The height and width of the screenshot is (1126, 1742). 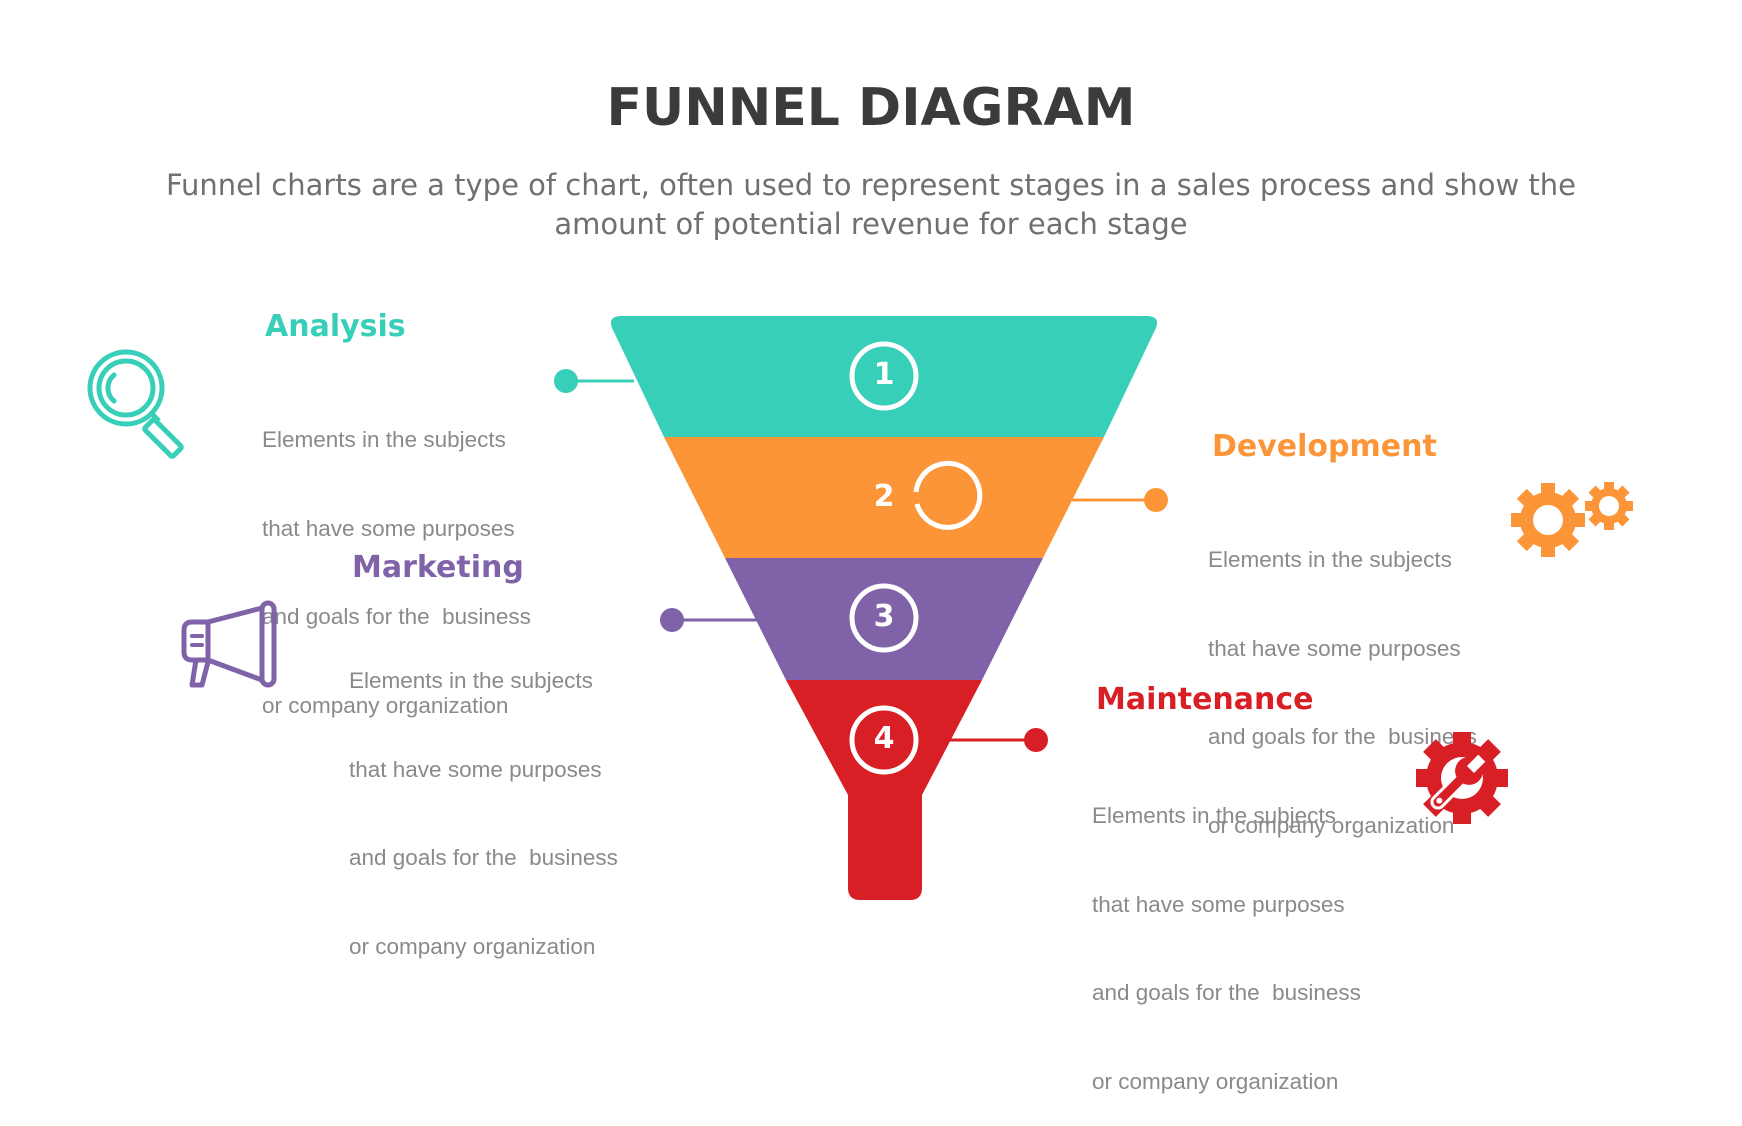 I want to click on stage-number-label-1: 1, so click(x=884, y=374).